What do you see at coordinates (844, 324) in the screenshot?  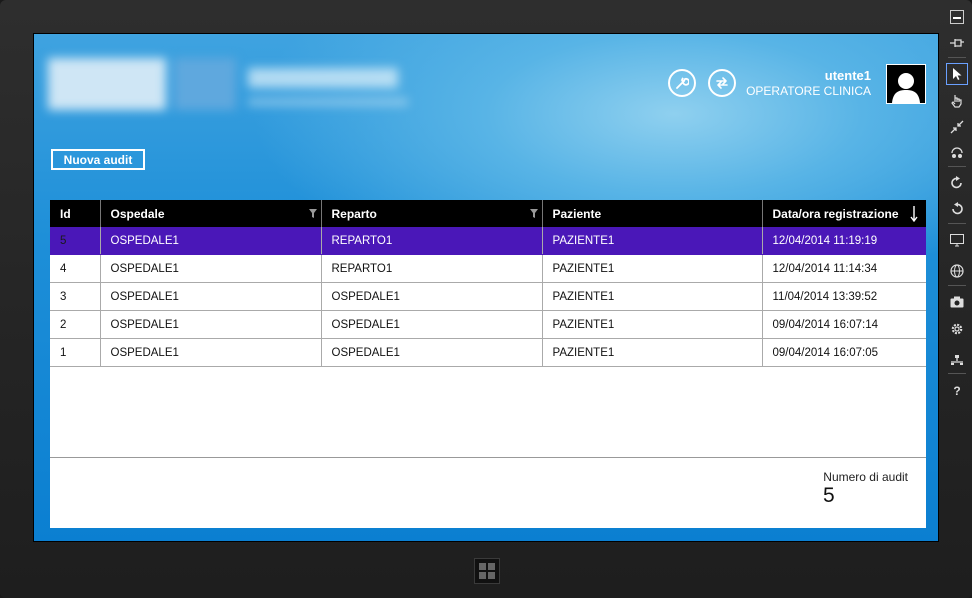 I see `cell-data: 09/04/2014 16:07:14` at bounding box center [844, 324].